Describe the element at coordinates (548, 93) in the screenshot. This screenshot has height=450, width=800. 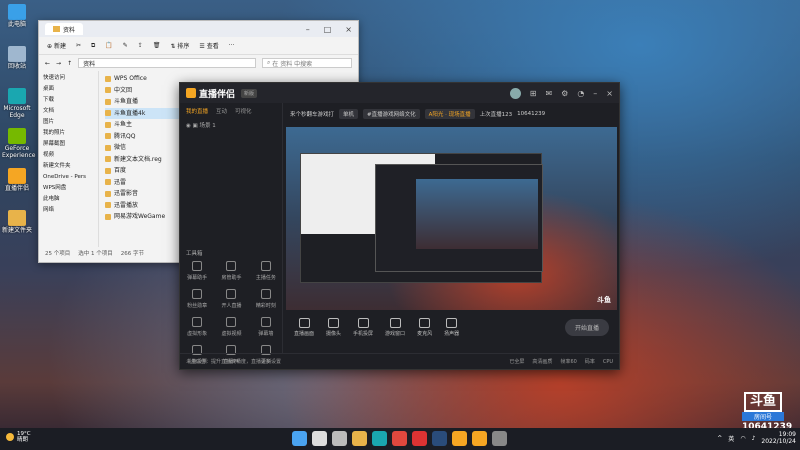
I see `mail-icon: ✉` at that location.